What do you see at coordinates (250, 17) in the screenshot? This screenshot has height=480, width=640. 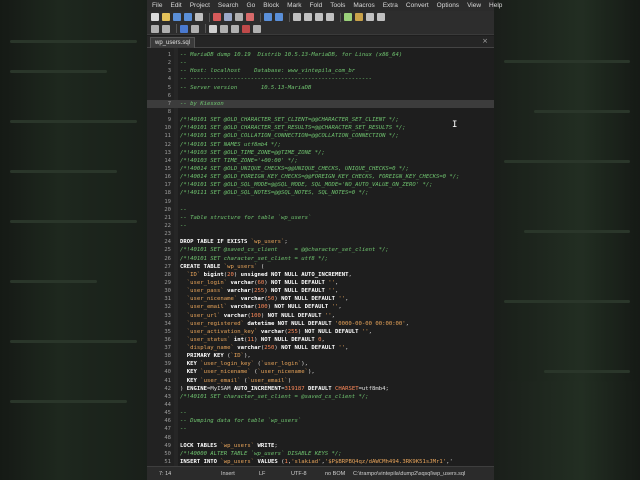 I see `delete-icon` at bounding box center [250, 17].